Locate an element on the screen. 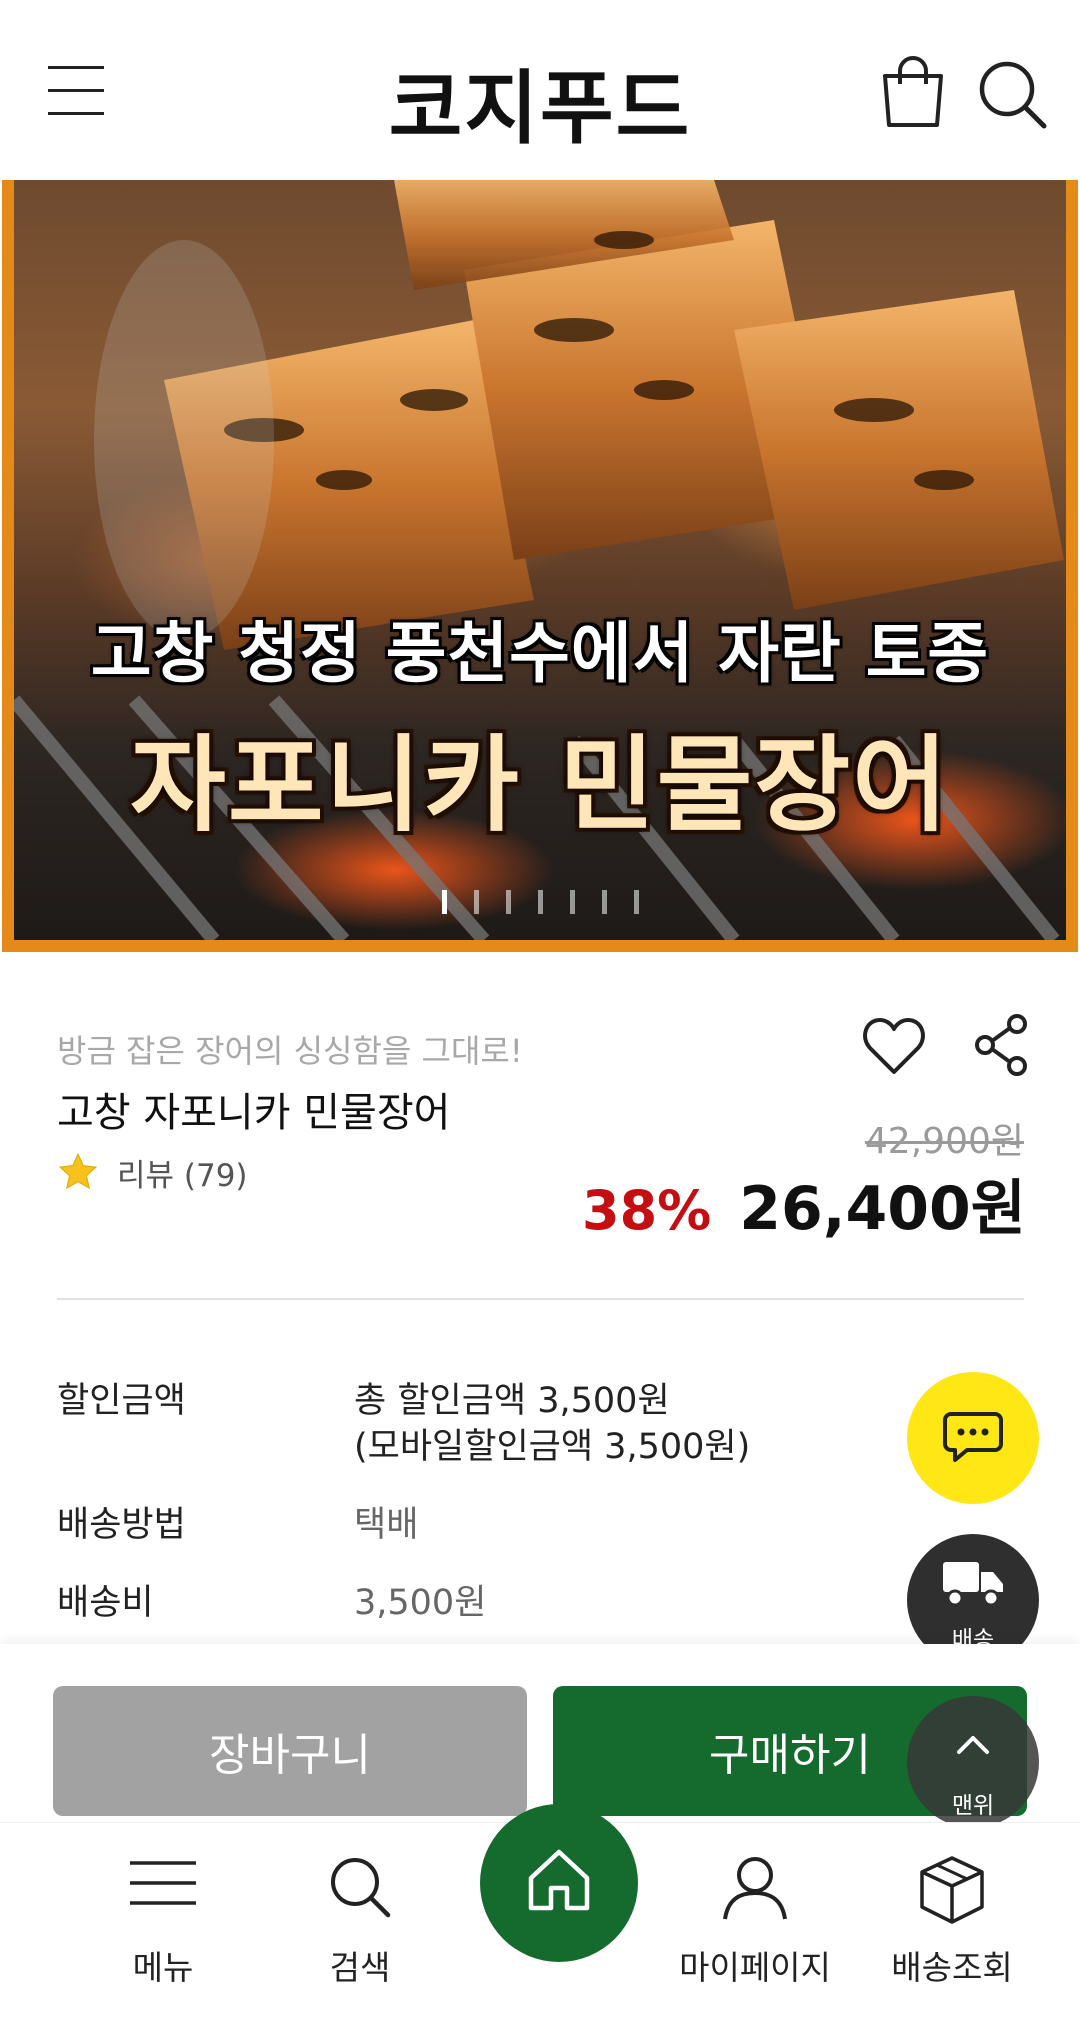  home-button is located at coordinates (559, 1883).